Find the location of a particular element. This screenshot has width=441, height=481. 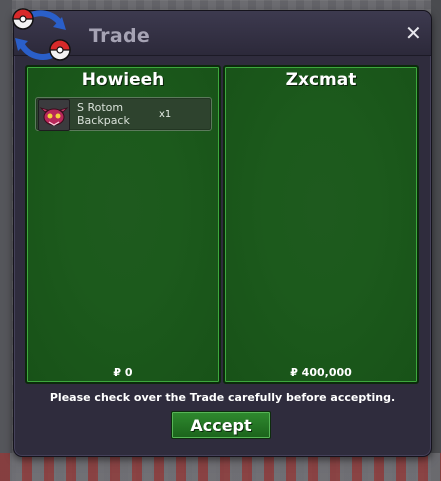

window-title: Trade is located at coordinates (120, 36).